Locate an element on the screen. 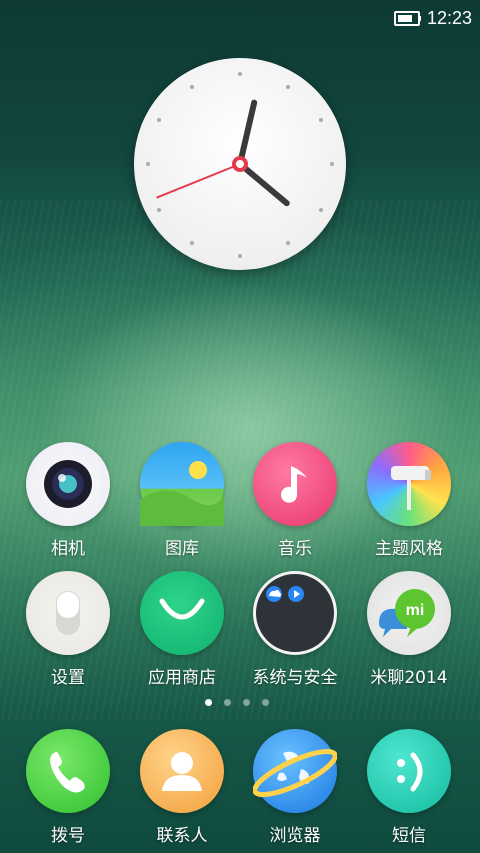 This screenshot has height=853, width=480. app-label: 音乐 is located at coordinates (295, 549).